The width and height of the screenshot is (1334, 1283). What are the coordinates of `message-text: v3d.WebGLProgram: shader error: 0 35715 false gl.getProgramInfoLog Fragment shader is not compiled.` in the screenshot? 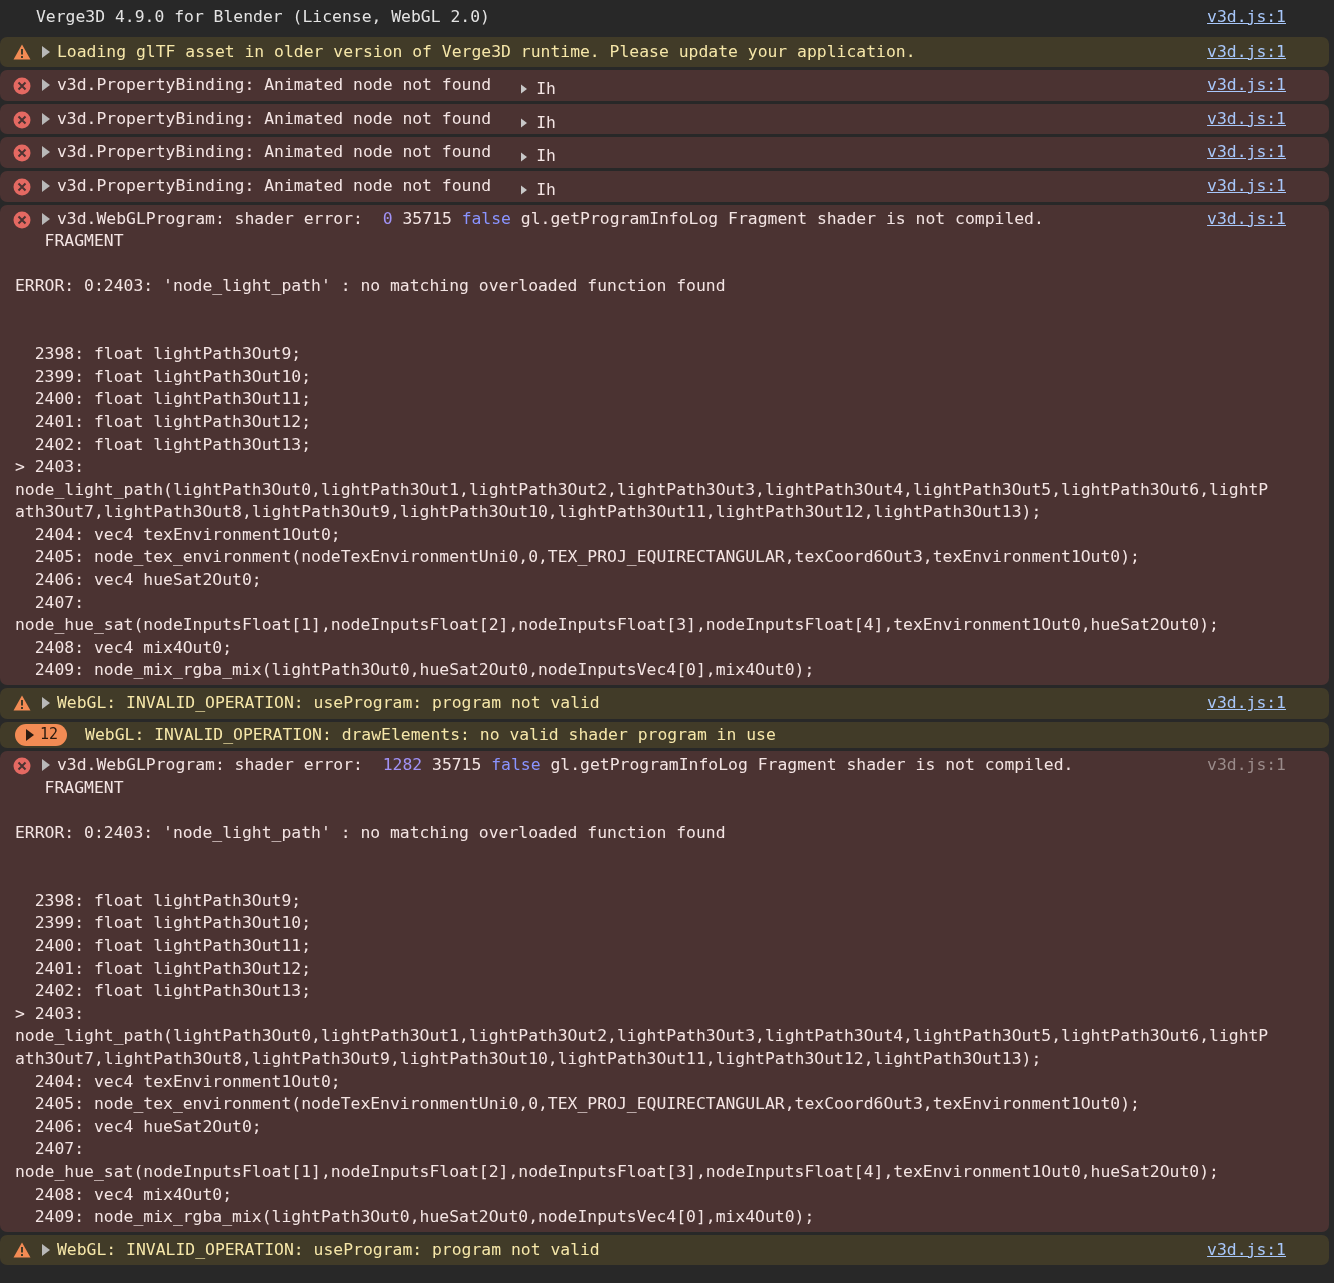 It's located at (550, 218).